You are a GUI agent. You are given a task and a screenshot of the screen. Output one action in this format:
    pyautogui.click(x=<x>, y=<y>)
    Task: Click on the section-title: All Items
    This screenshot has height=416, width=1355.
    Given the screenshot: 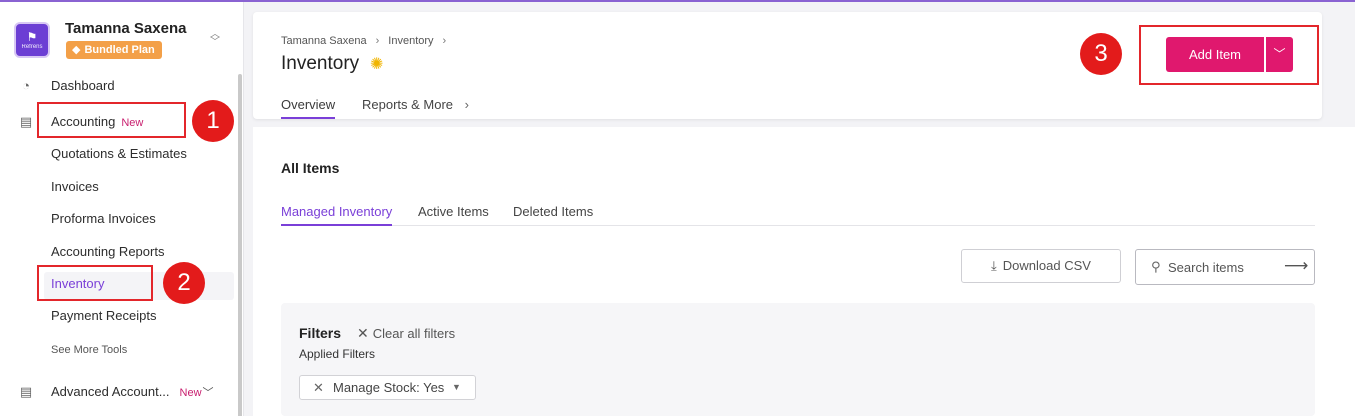 What is the action you would take?
    pyautogui.click(x=310, y=168)
    